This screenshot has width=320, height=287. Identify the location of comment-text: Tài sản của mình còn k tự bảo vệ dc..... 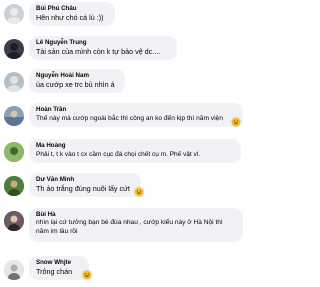
(98, 51).